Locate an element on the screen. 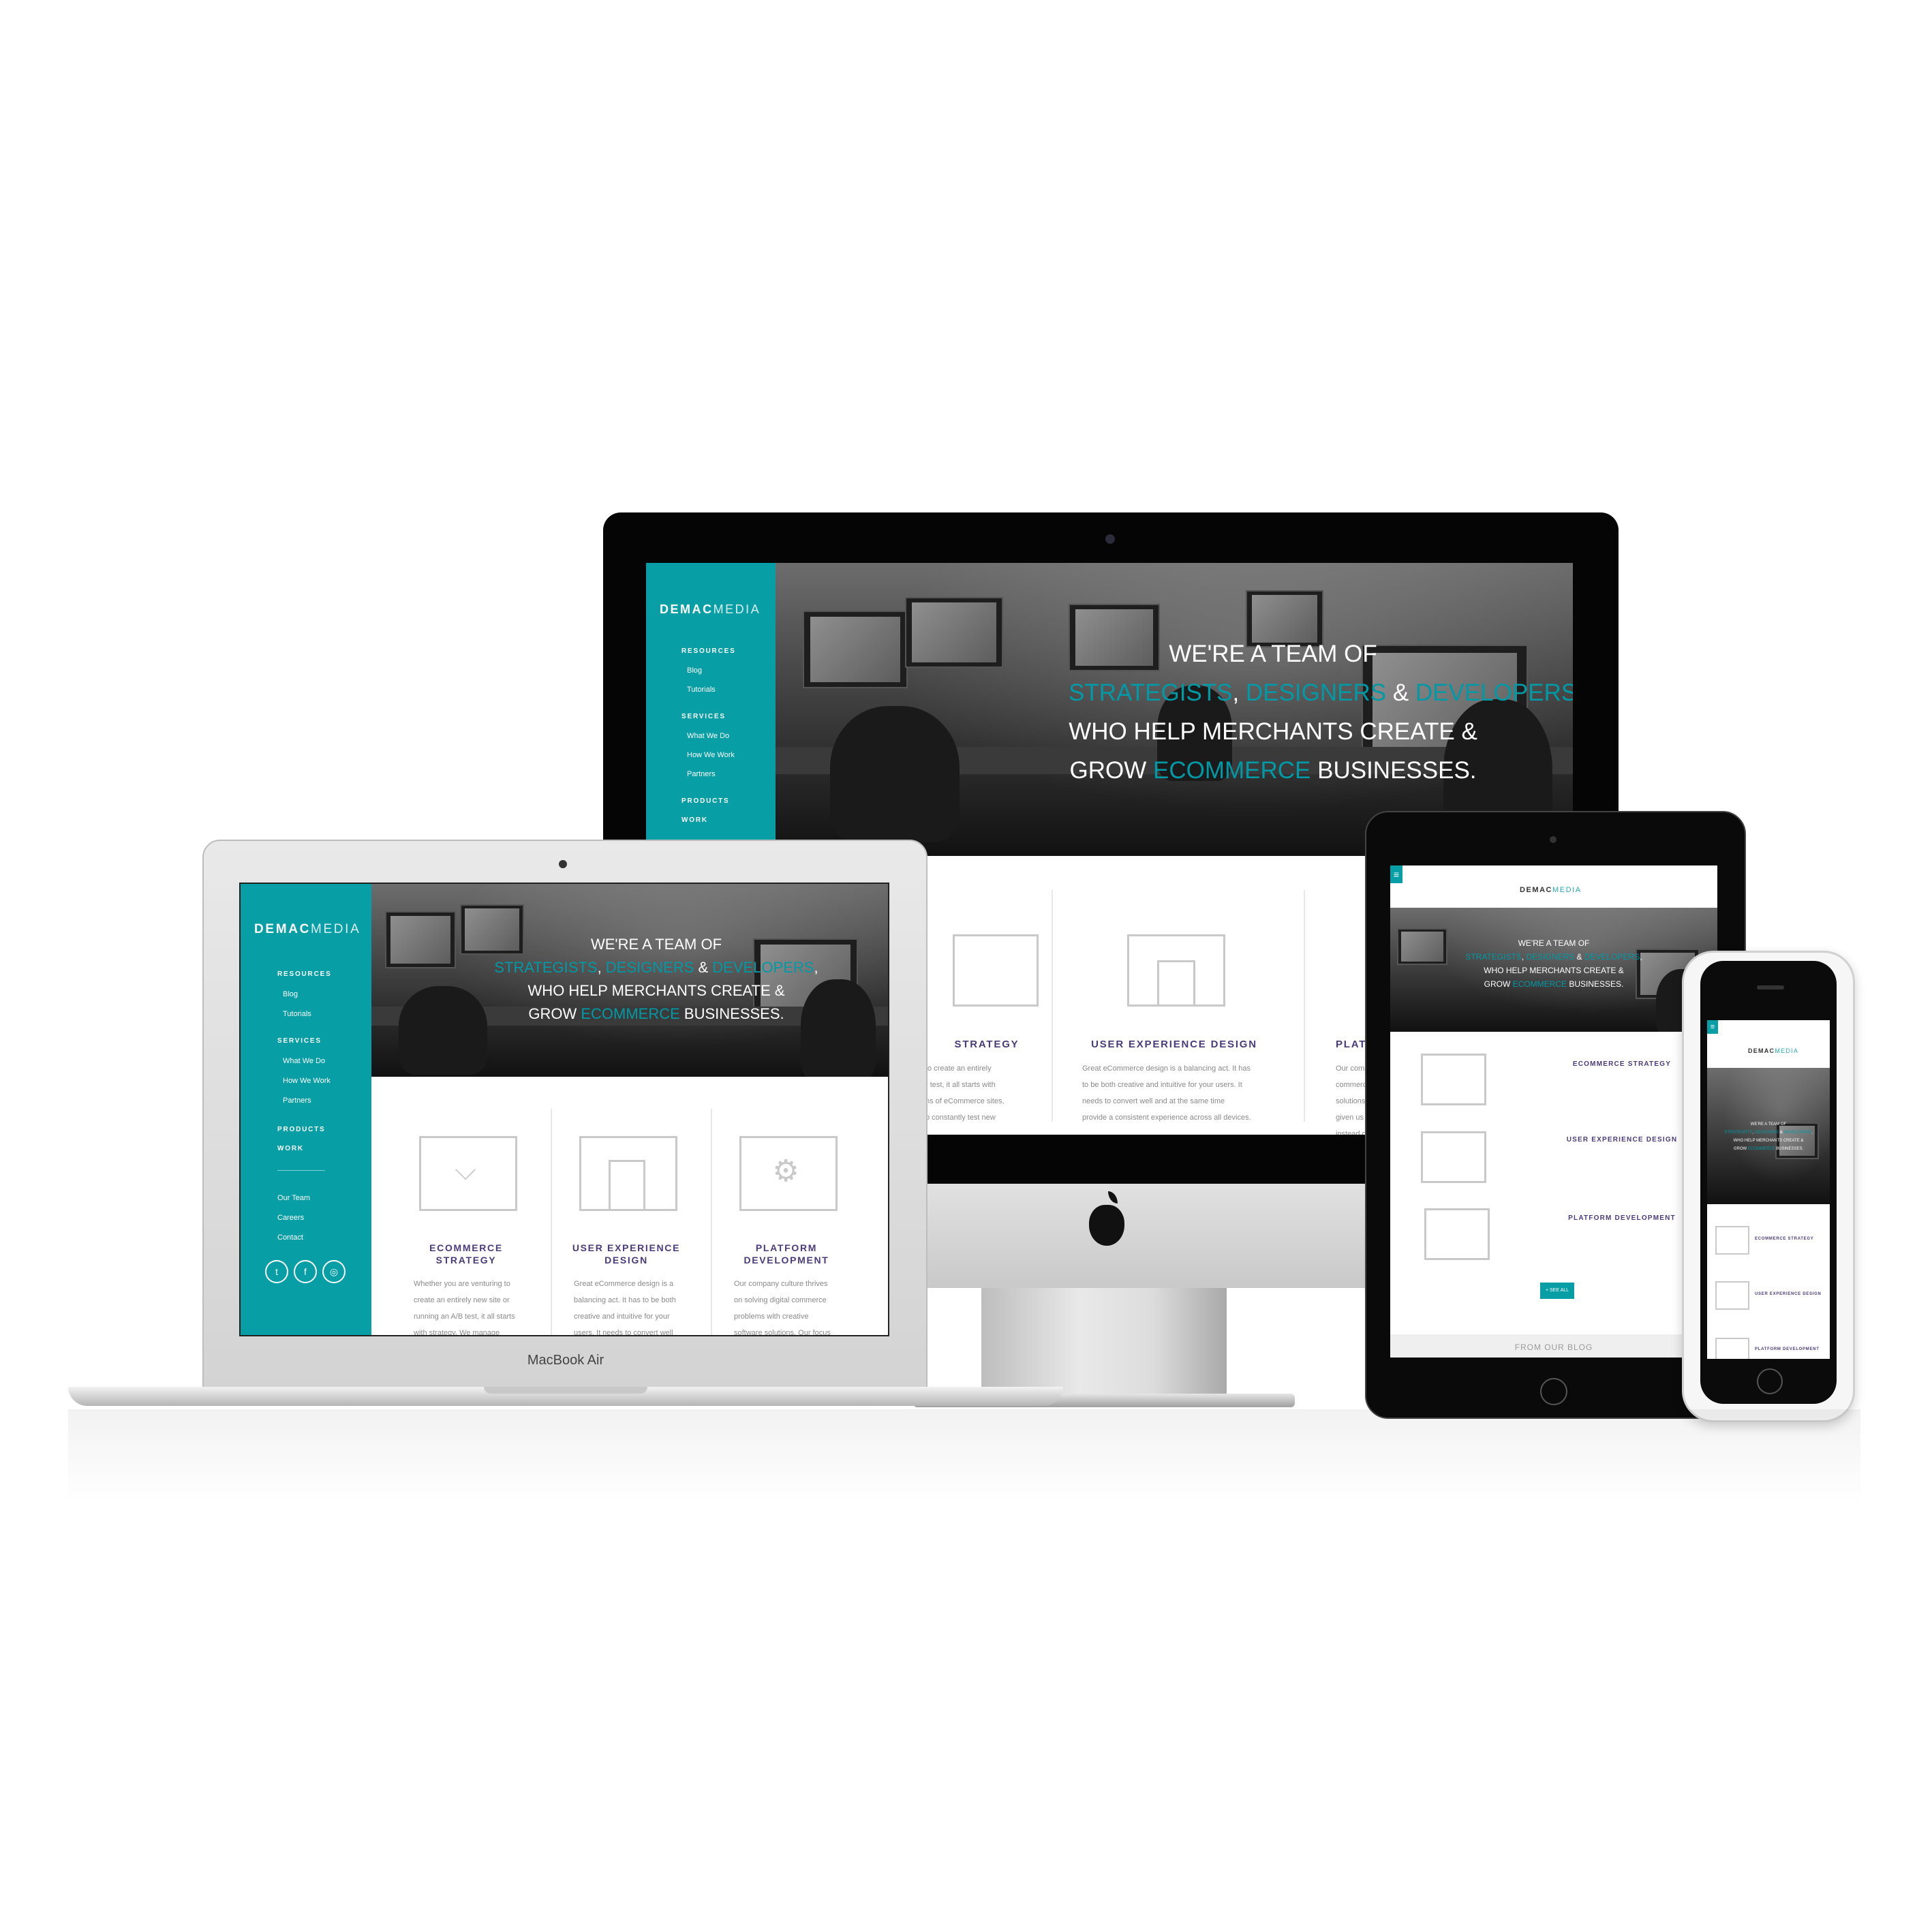  tablet-see-all-button: + SEE ALL is located at coordinates (1557, 1291).